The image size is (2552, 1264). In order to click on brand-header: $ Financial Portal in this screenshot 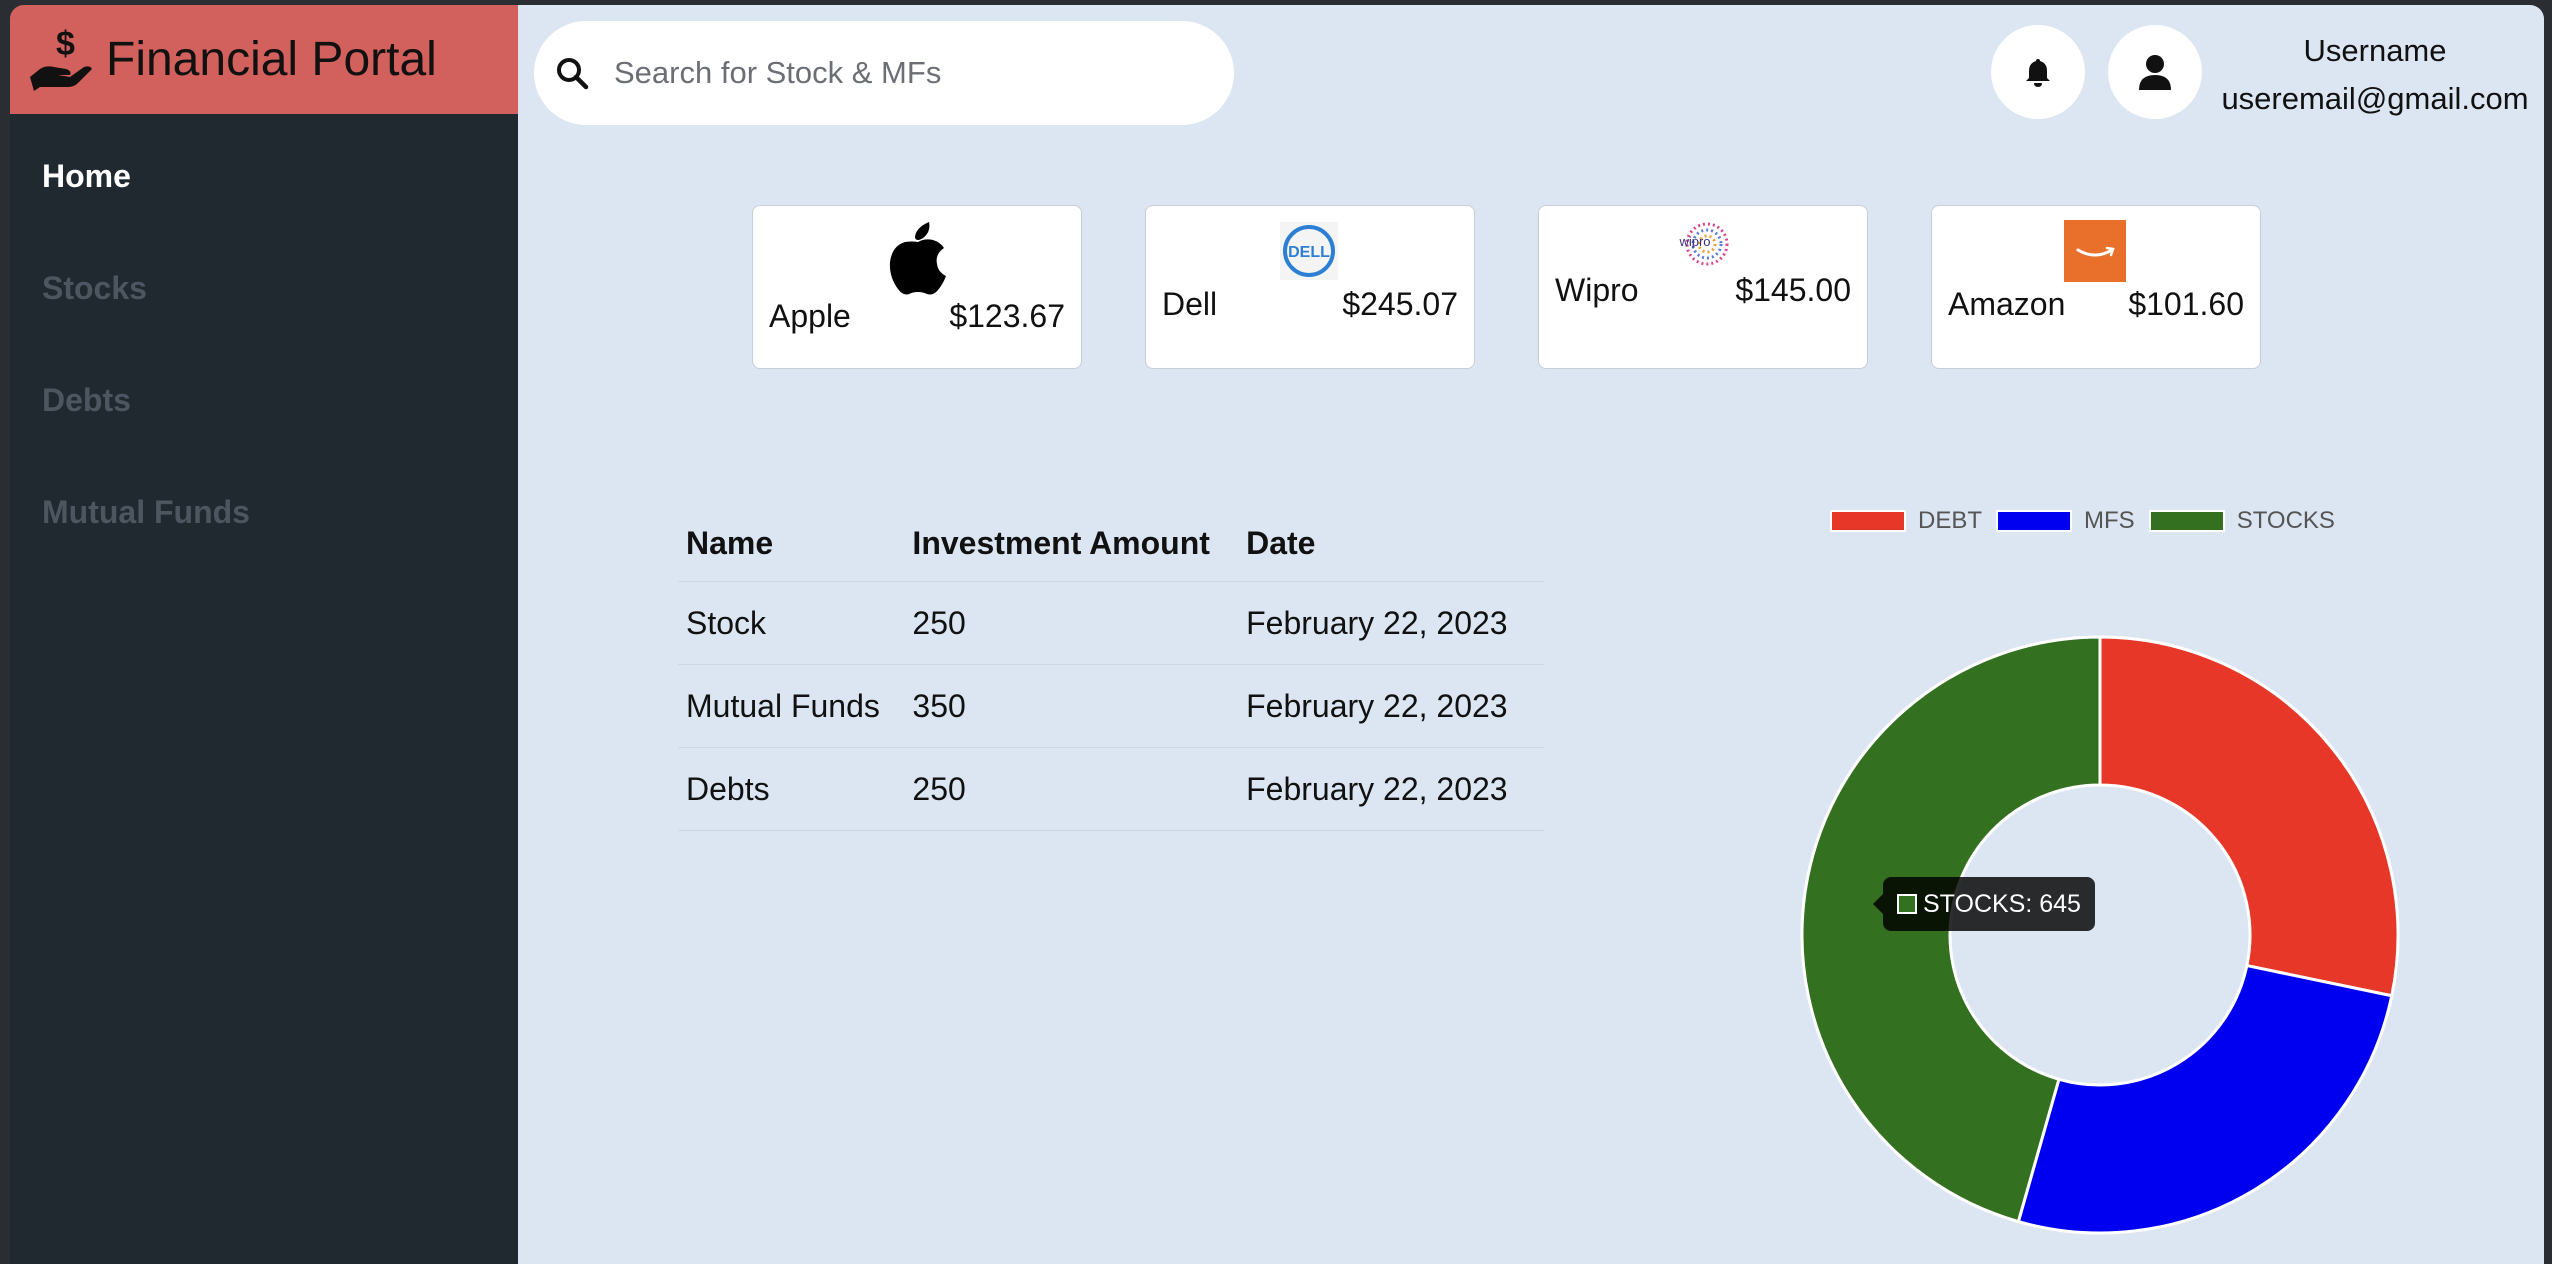, I will do `click(264, 59)`.